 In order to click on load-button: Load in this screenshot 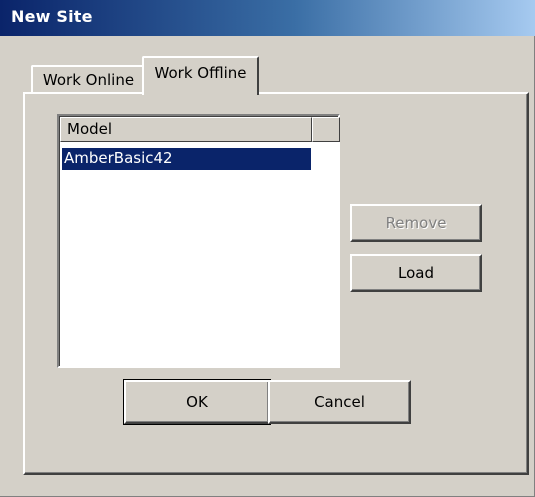, I will do `click(416, 273)`.